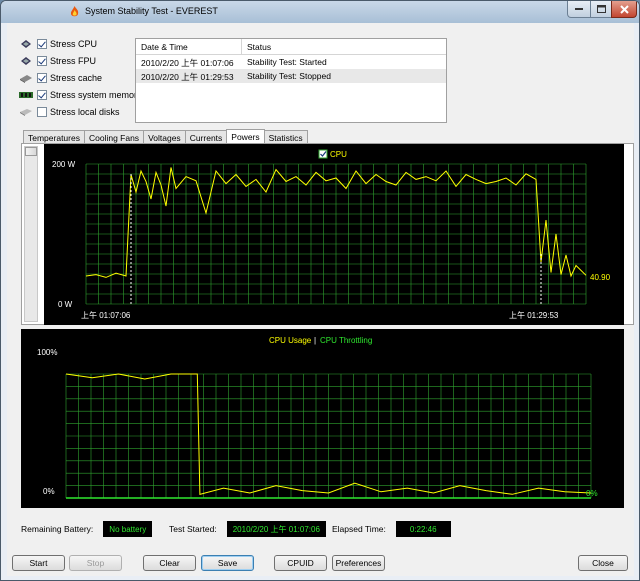 The image size is (640, 581). I want to click on power-y-top-label: 200 W, so click(64, 164).